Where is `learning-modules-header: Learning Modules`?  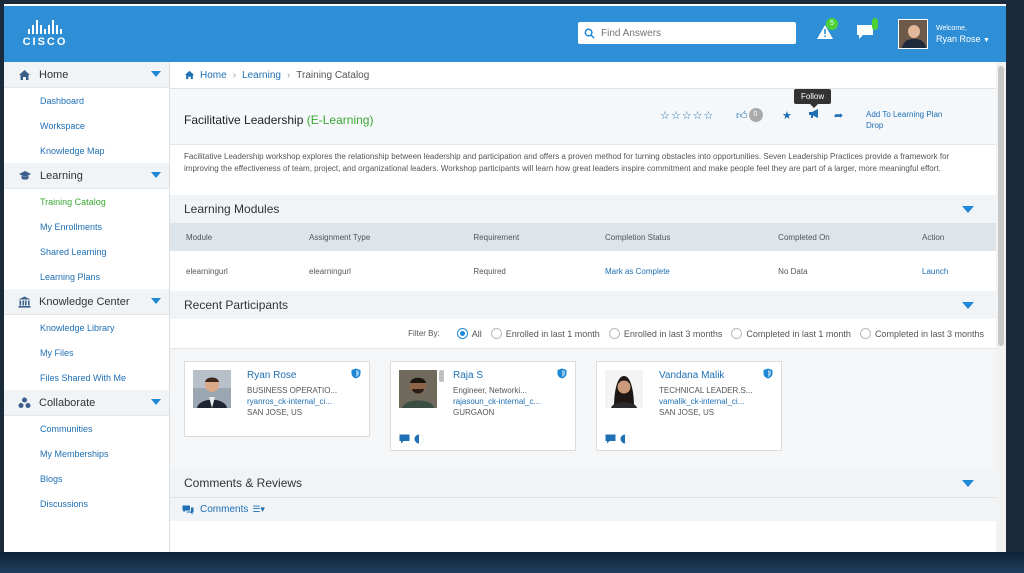
learning-modules-header: Learning Modules is located at coordinates (583, 209).